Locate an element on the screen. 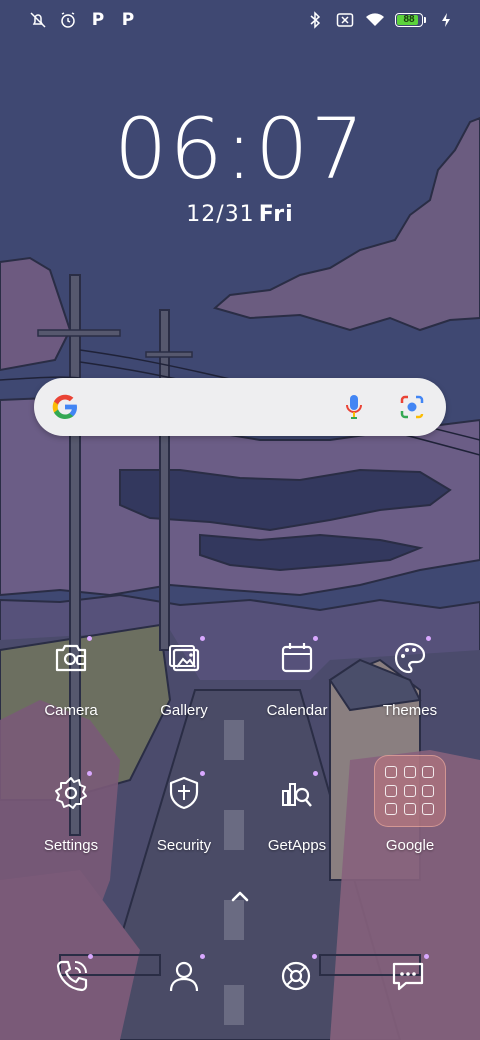 The width and height of the screenshot is (480, 1040). app-security: Security is located at coordinates (184, 821).